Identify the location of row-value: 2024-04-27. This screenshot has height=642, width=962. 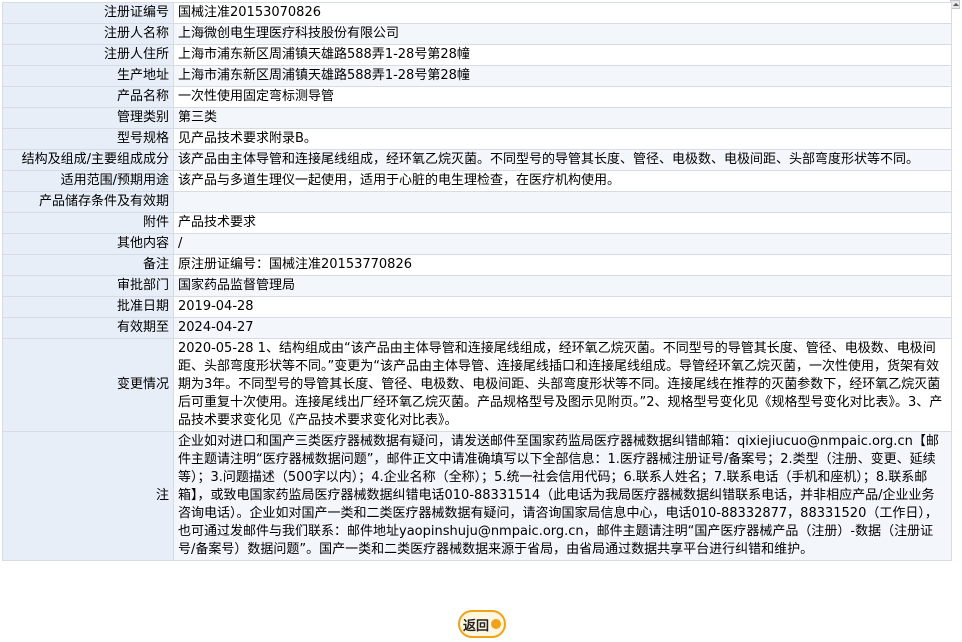
(562, 328).